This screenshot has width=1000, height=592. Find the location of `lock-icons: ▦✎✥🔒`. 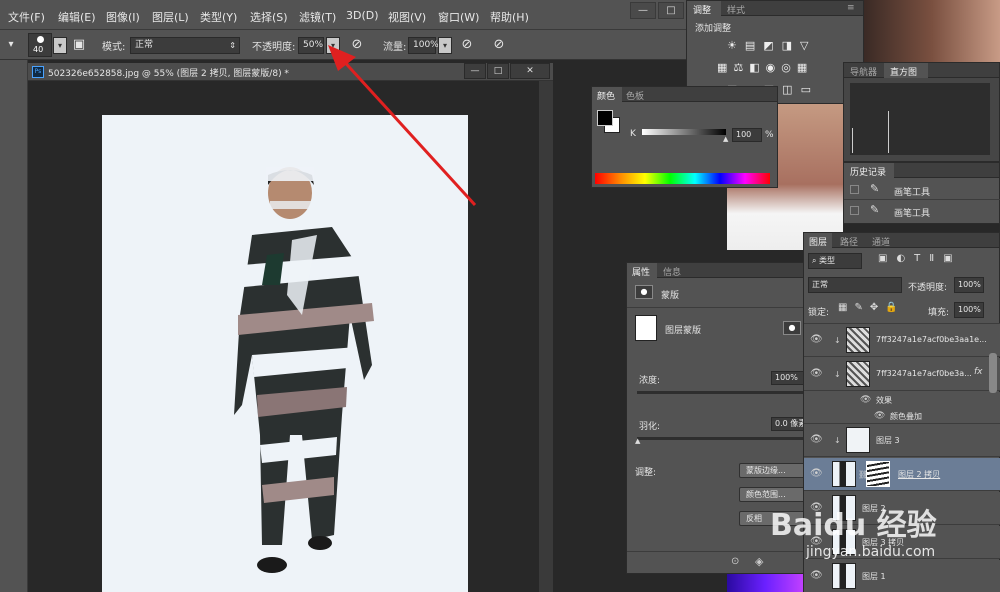

lock-icons: ▦✎✥🔒 is located at coordinates (878, 309).